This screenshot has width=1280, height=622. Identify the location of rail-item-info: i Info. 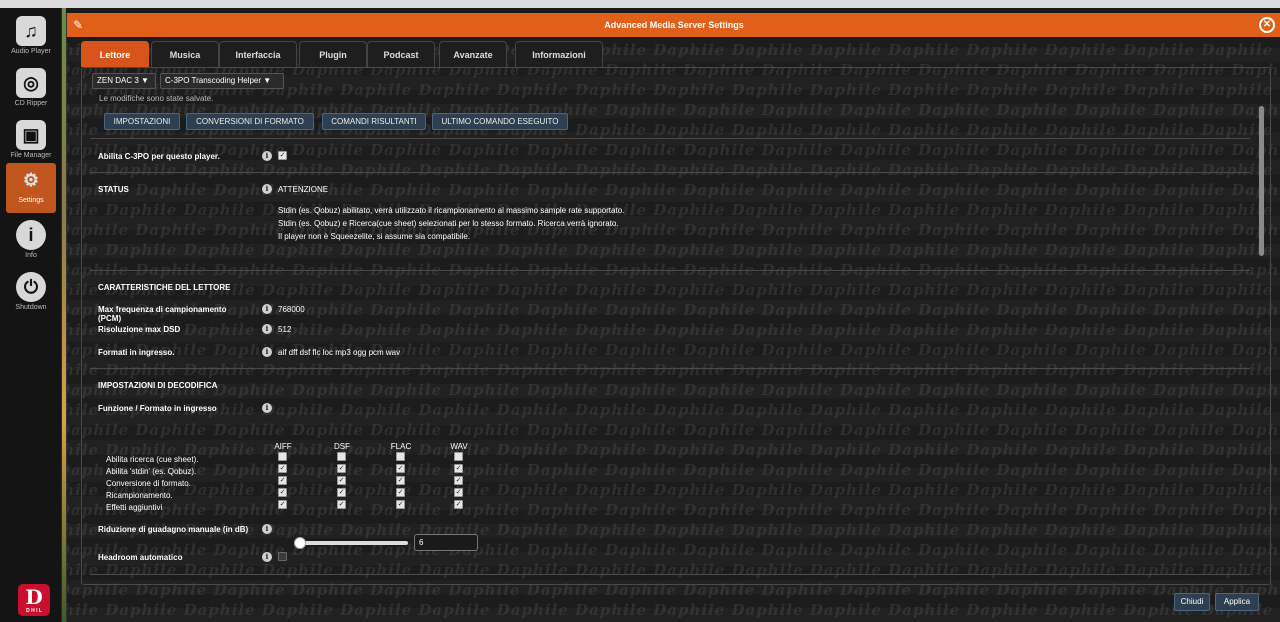
(31, 243).